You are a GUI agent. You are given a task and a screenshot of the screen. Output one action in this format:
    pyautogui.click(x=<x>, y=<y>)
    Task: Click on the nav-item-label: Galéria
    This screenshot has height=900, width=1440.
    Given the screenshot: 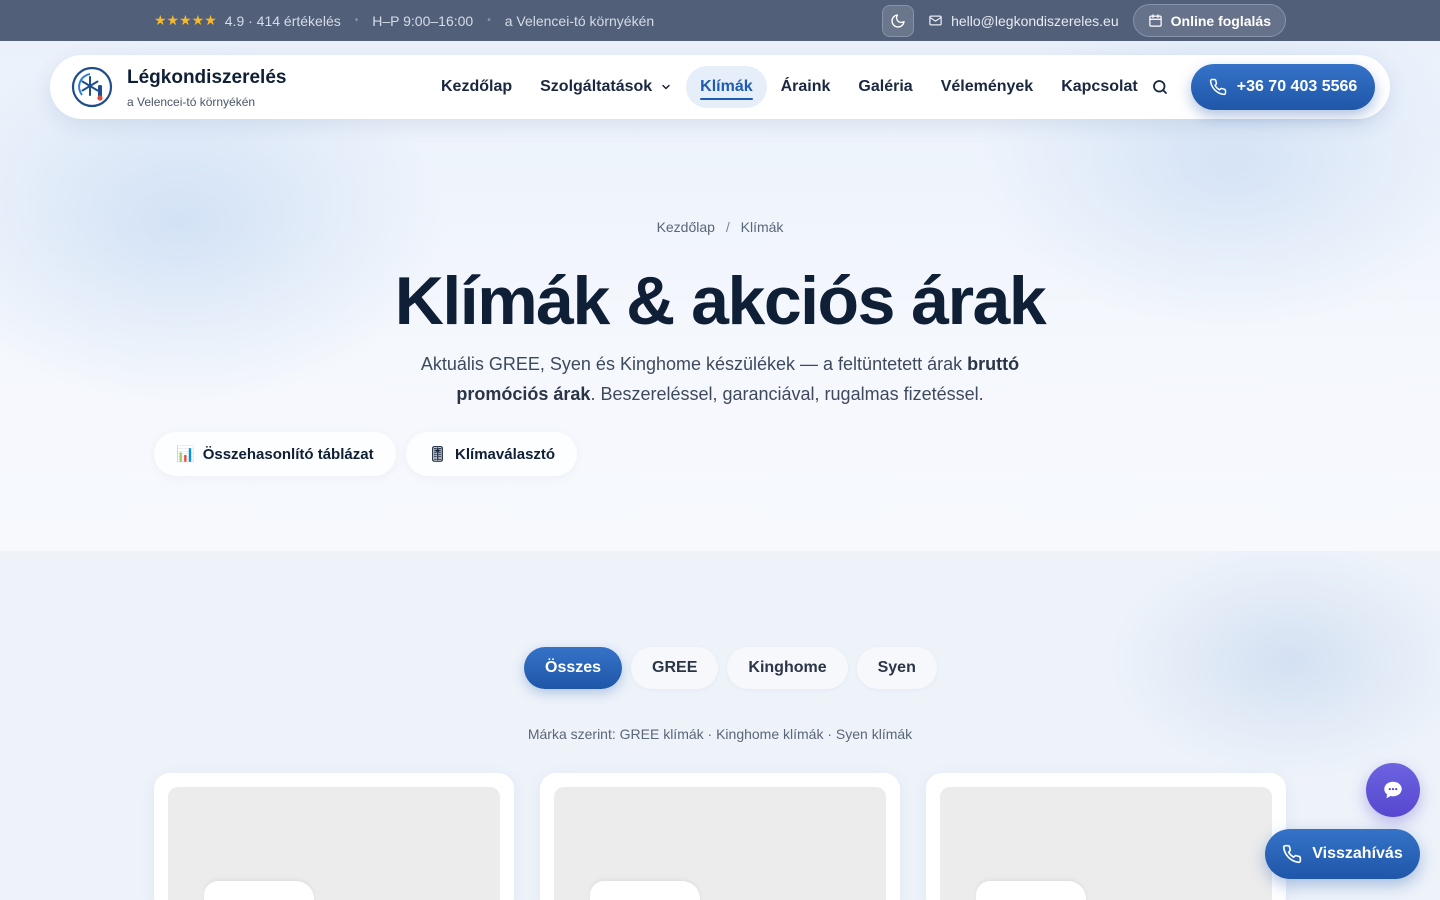 What is the action you would take?
    pyautogui.click(x=885, y=86)
    